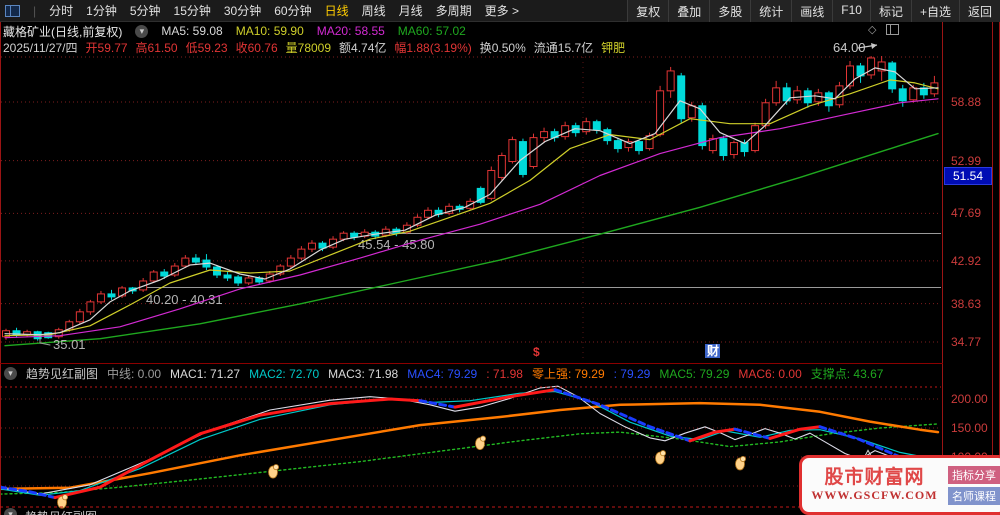  Describe the element at coordinates (966, 342) in the screenshot. I see `main-axis-label-5: 34.77` at that location.